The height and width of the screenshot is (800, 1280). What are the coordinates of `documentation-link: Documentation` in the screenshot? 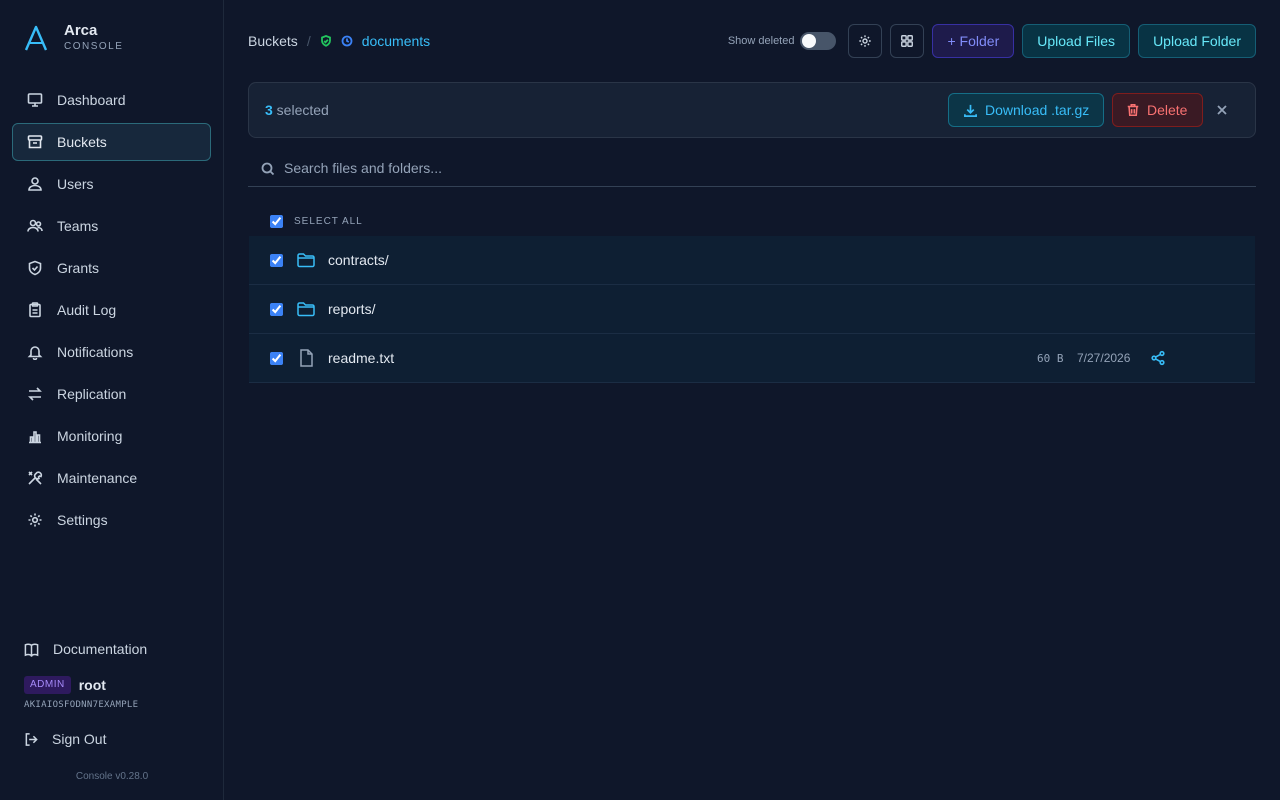 It's located at (114, 649).